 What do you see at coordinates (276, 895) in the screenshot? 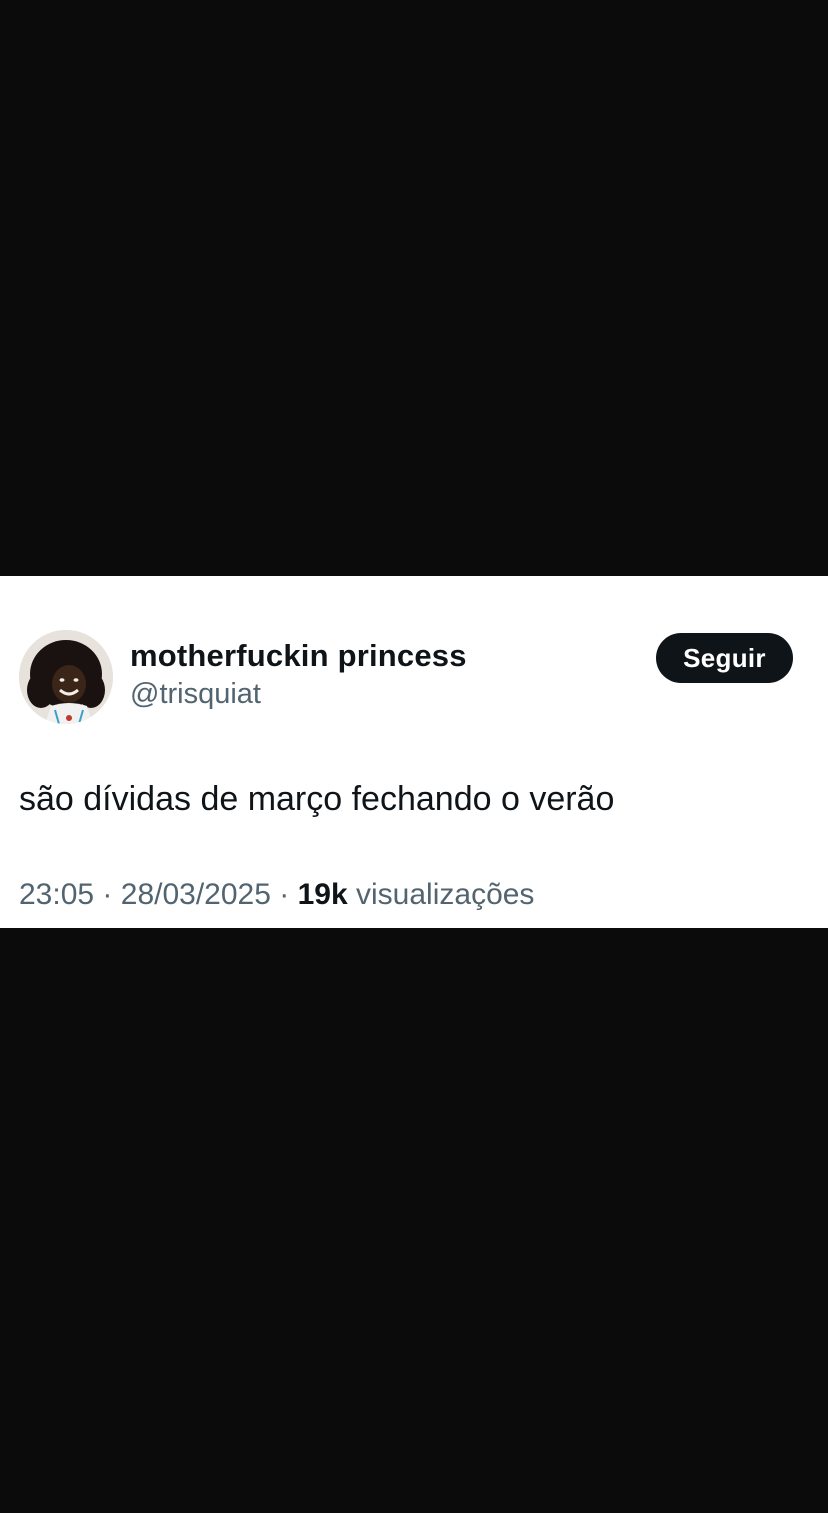
I see `tweet-meta: 23:05 · 28/03/2025 · 19k visualizações` at bounding box center [276, 895].